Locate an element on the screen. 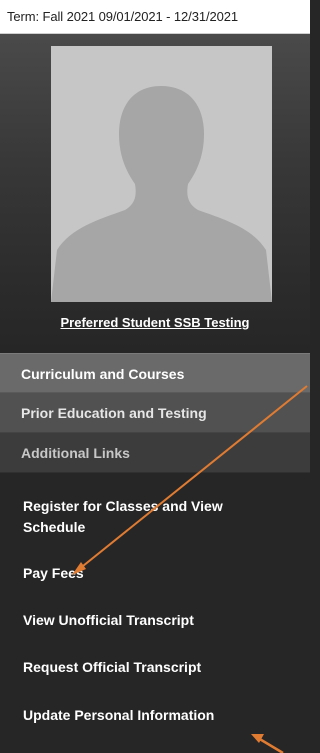 The width and height of the screenshot is (320, 753). term-label: Term: Fall 2021 09/01/2021 - 12/31/2021 is located at coordinates (122, 16).